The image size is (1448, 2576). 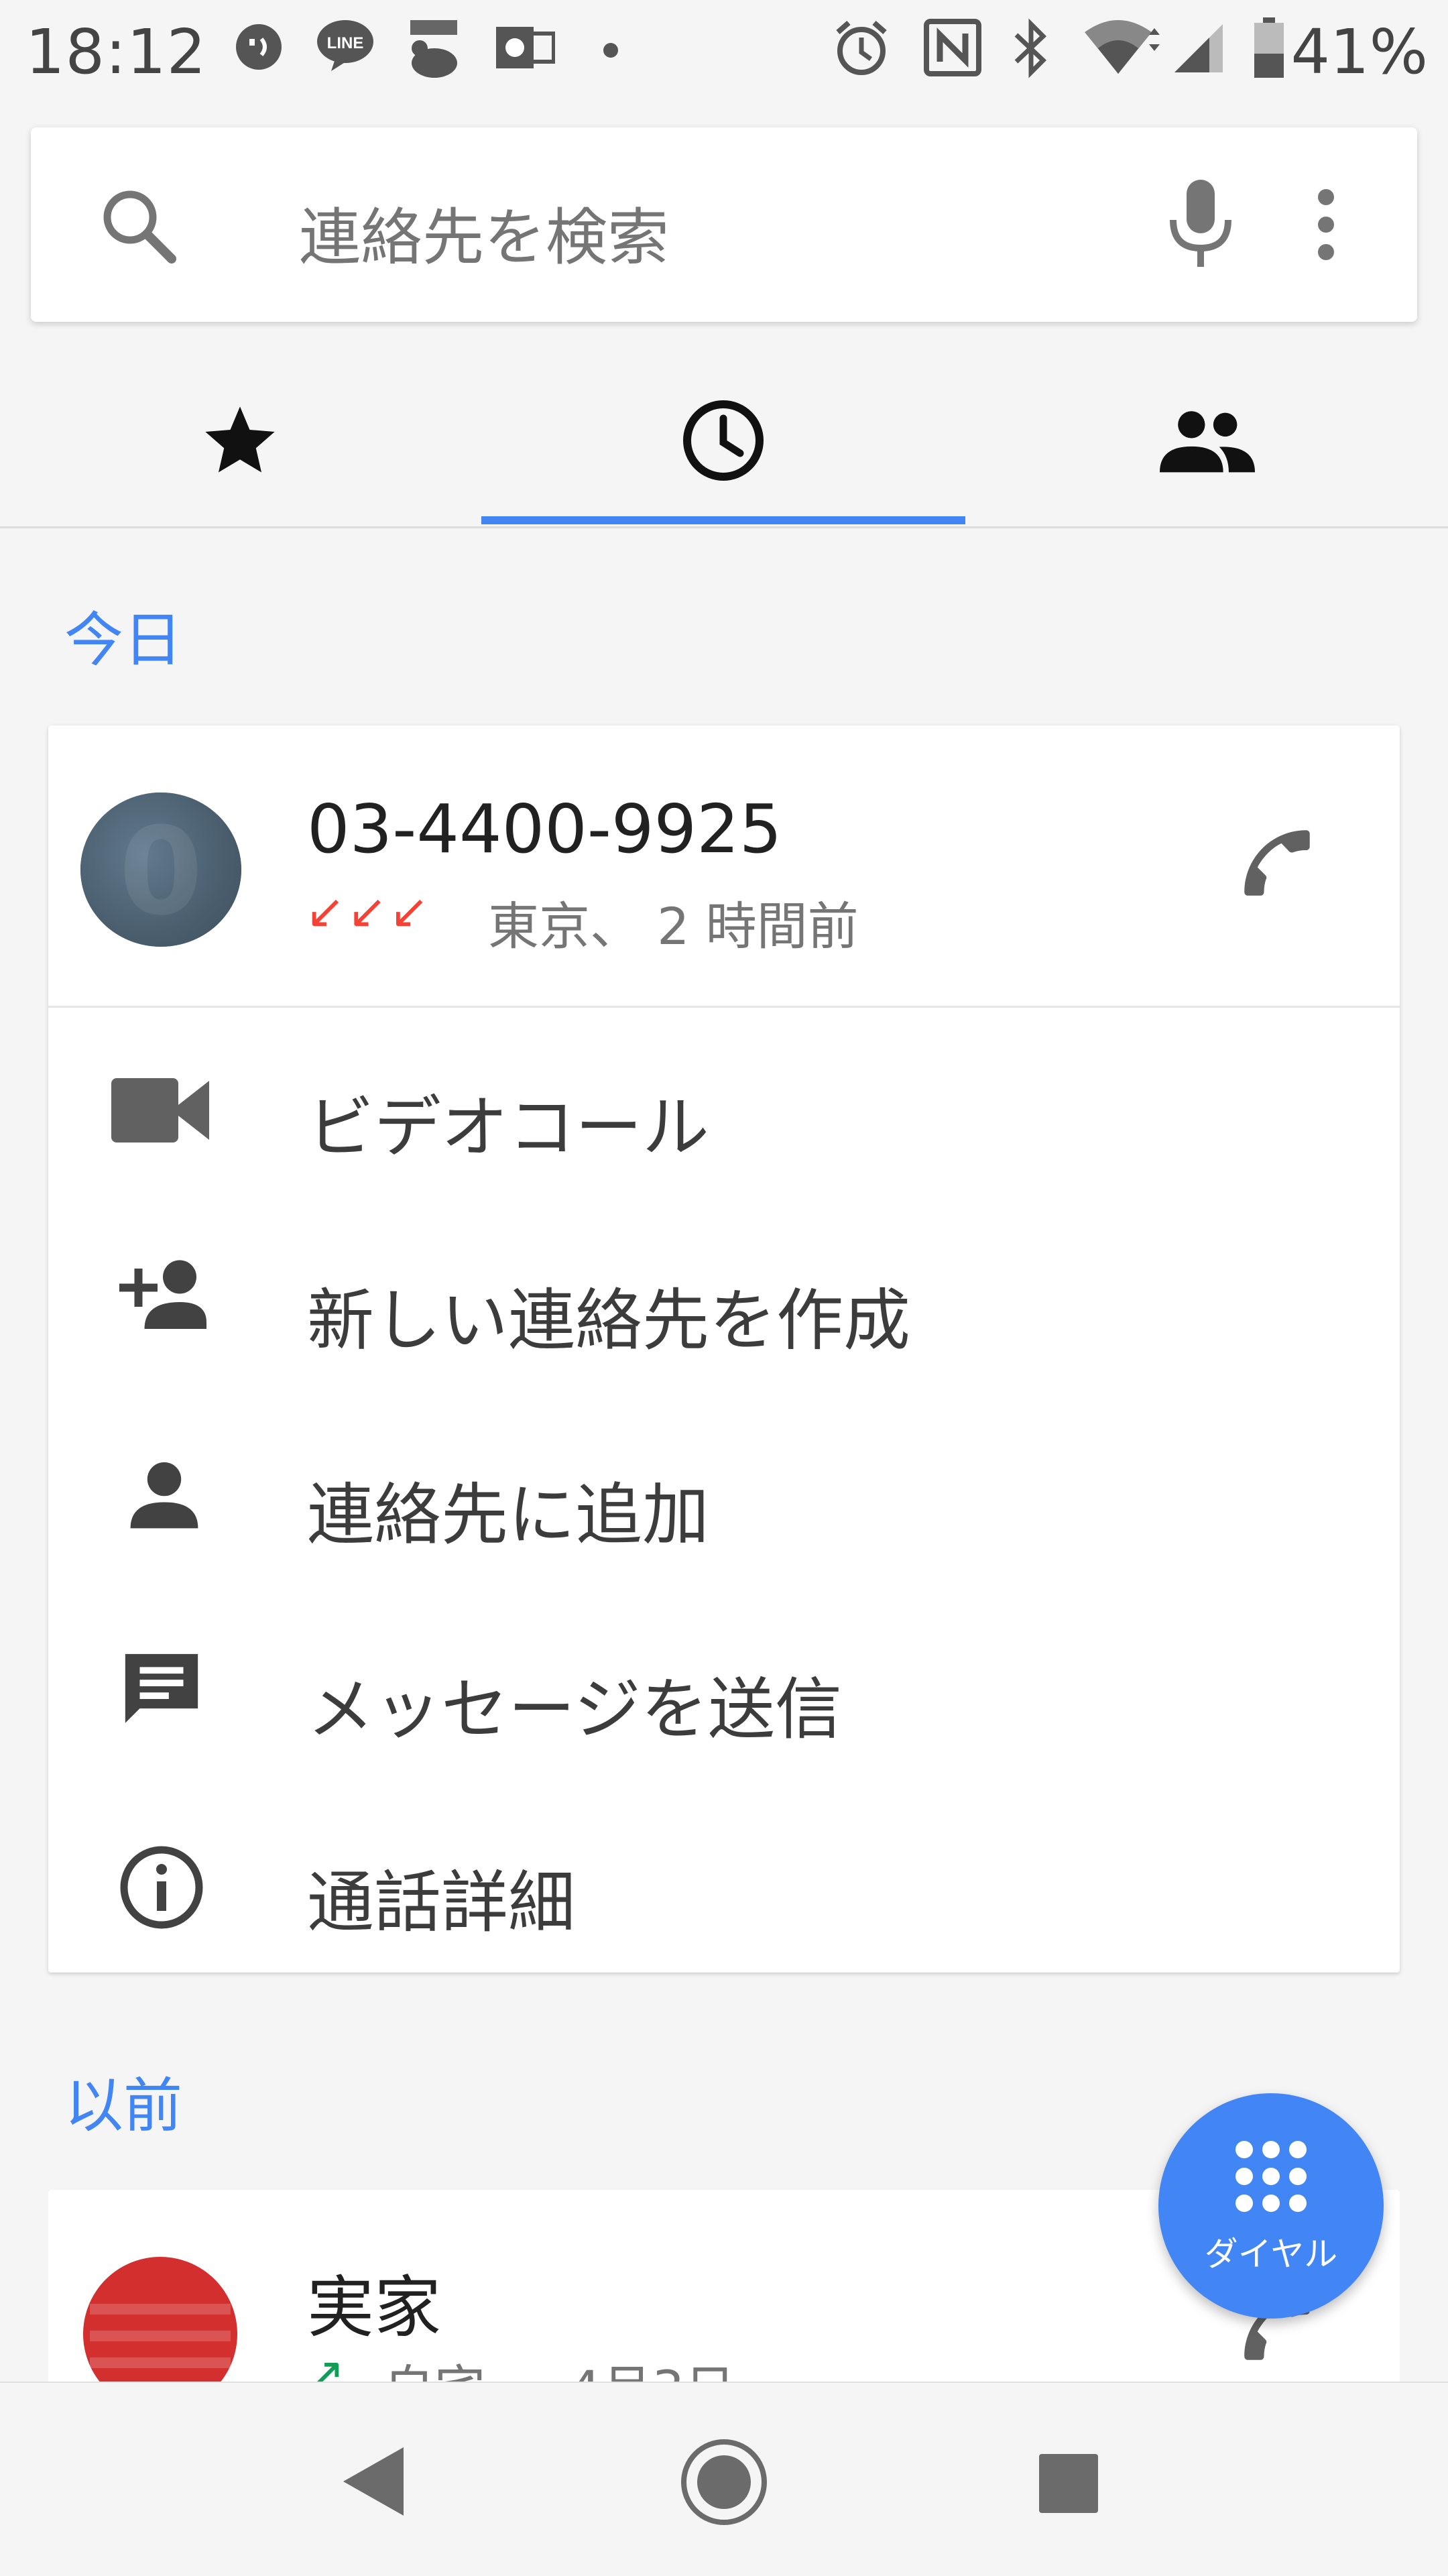 What do you see at coordinates (1198, 47) in the screenshot?
I see `signal-icon` at bounding box center [1198, 47].